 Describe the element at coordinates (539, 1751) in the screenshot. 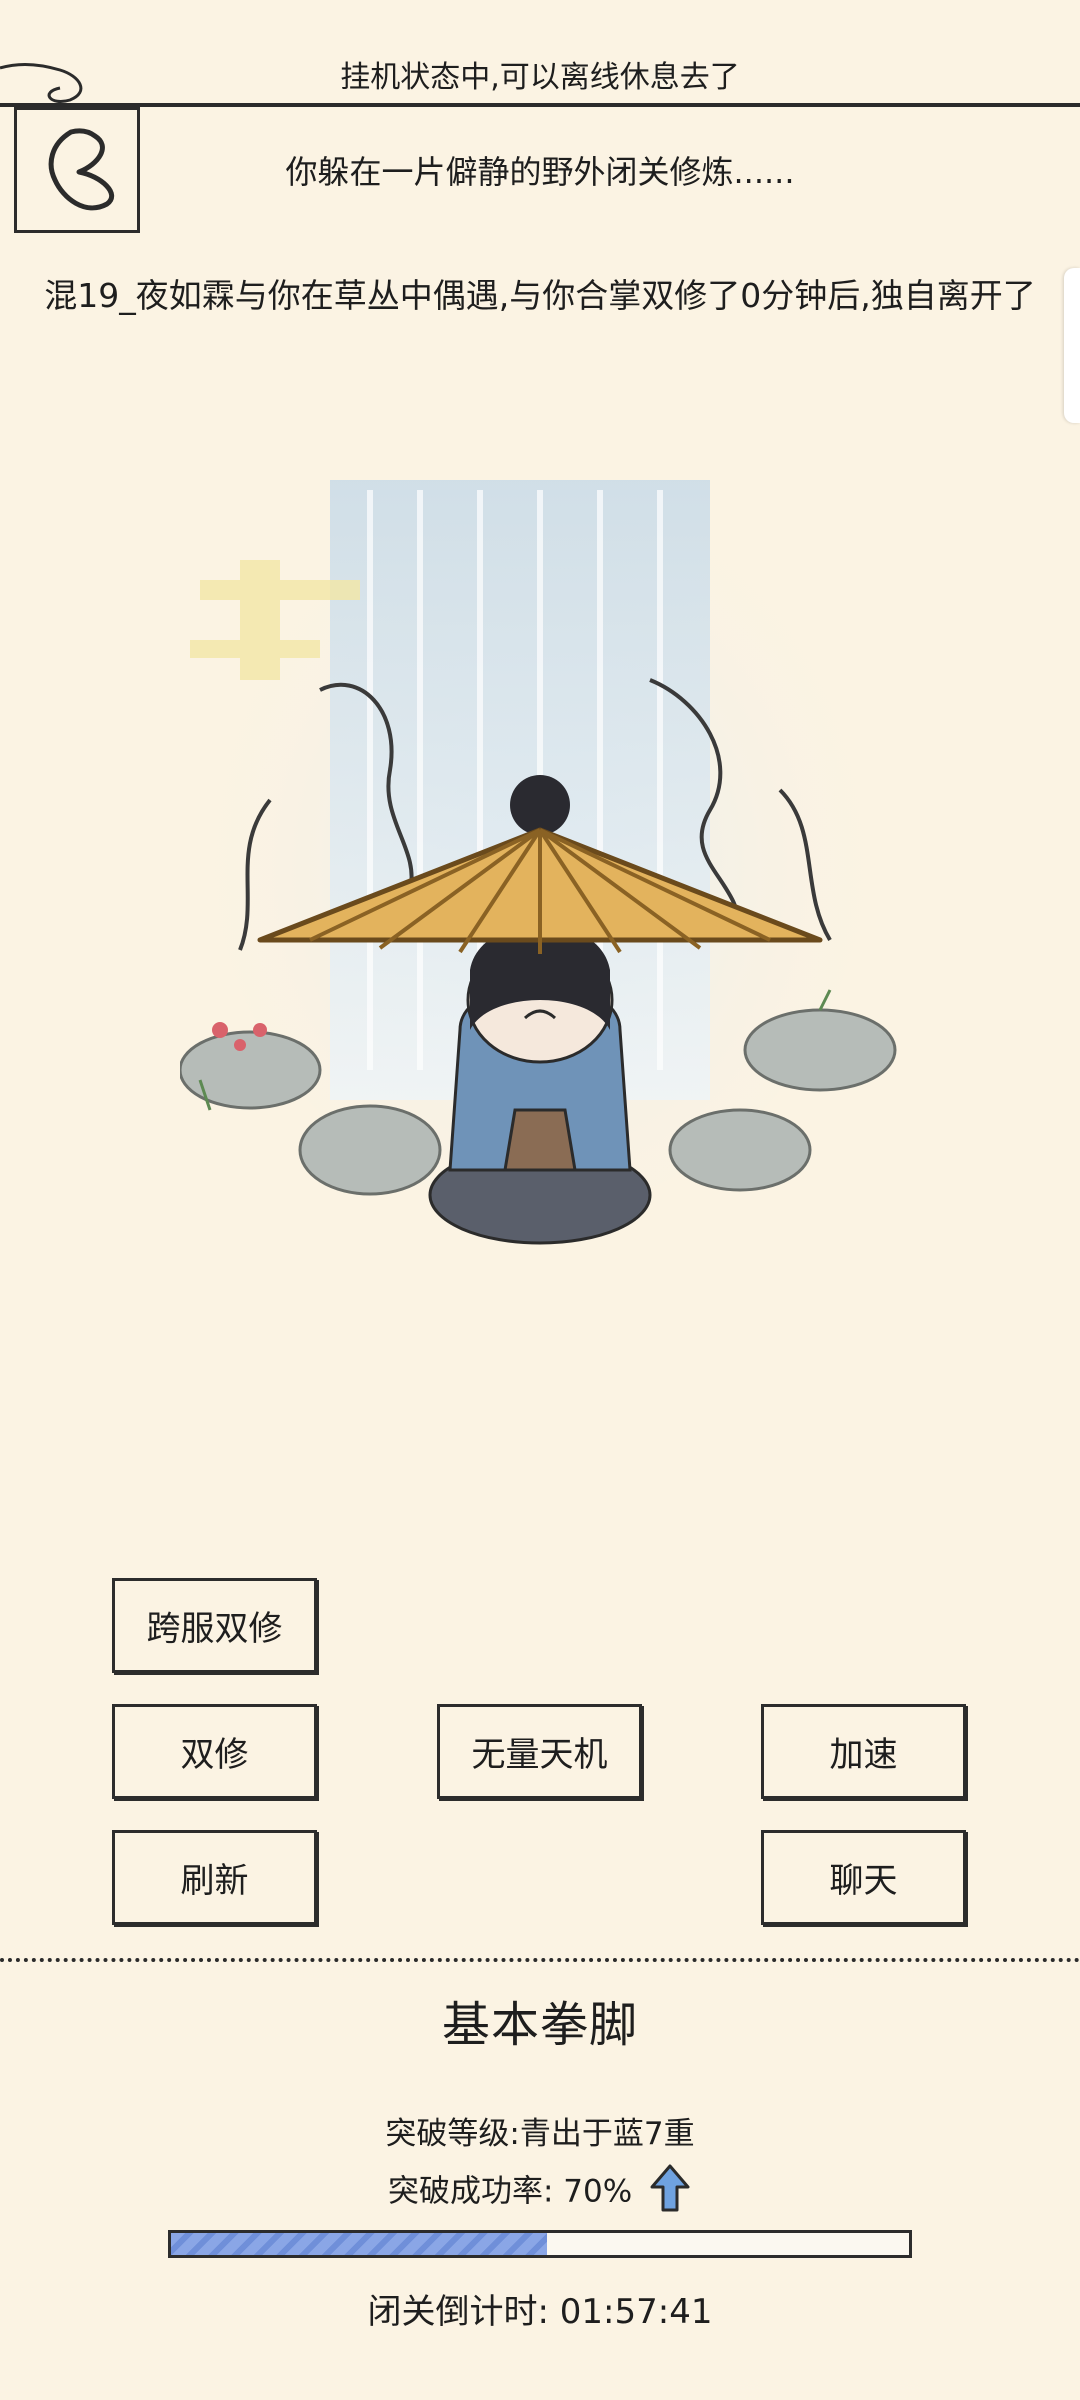

I see `tianji-button: 无量天机` at that location.